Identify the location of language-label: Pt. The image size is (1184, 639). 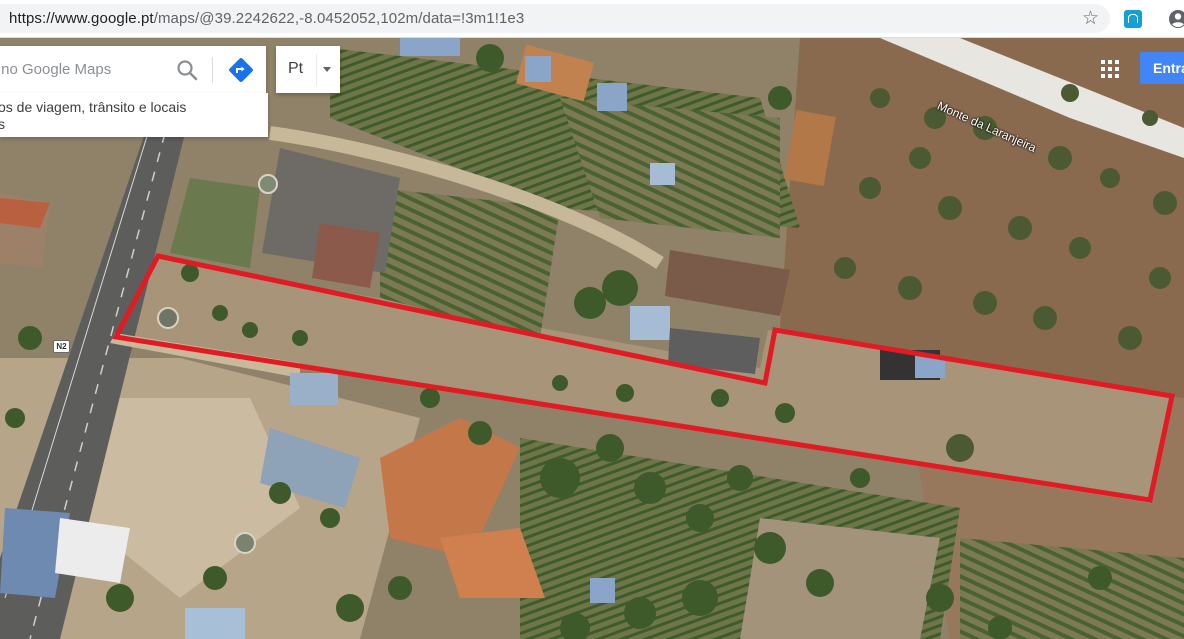
(296, 68).